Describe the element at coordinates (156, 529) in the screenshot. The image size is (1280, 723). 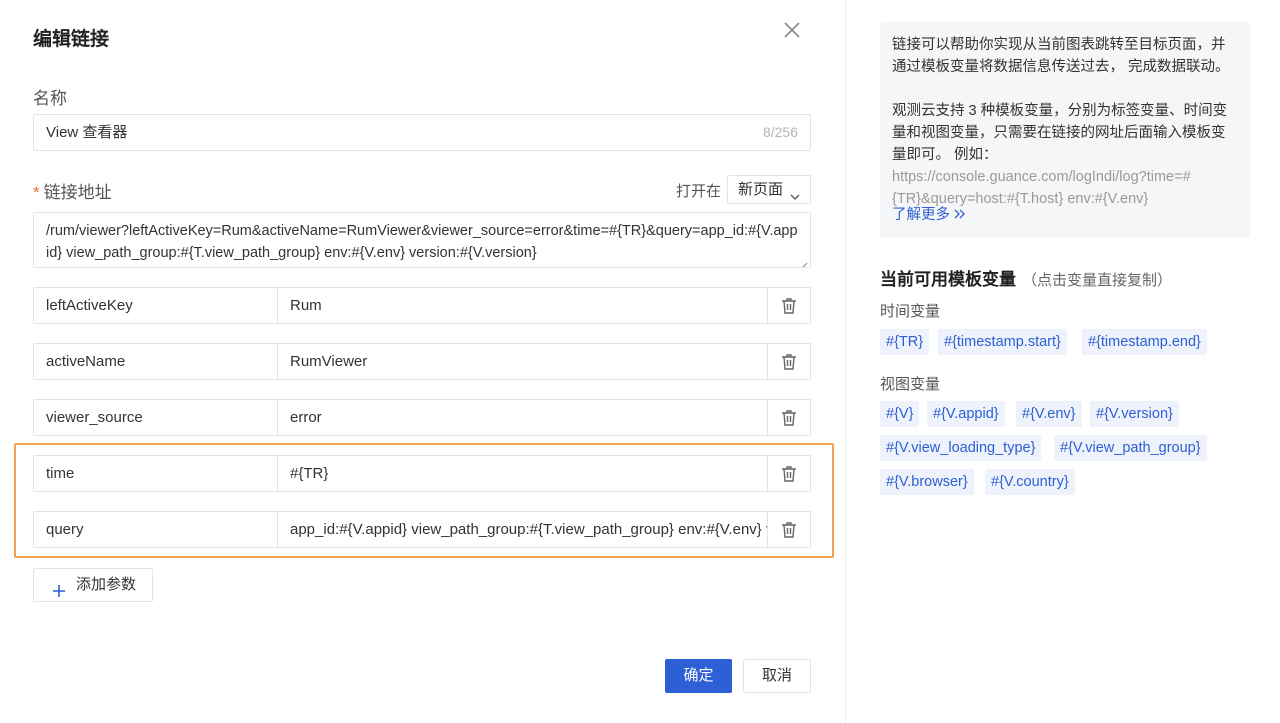
I see `param-key-input: query` at that location.